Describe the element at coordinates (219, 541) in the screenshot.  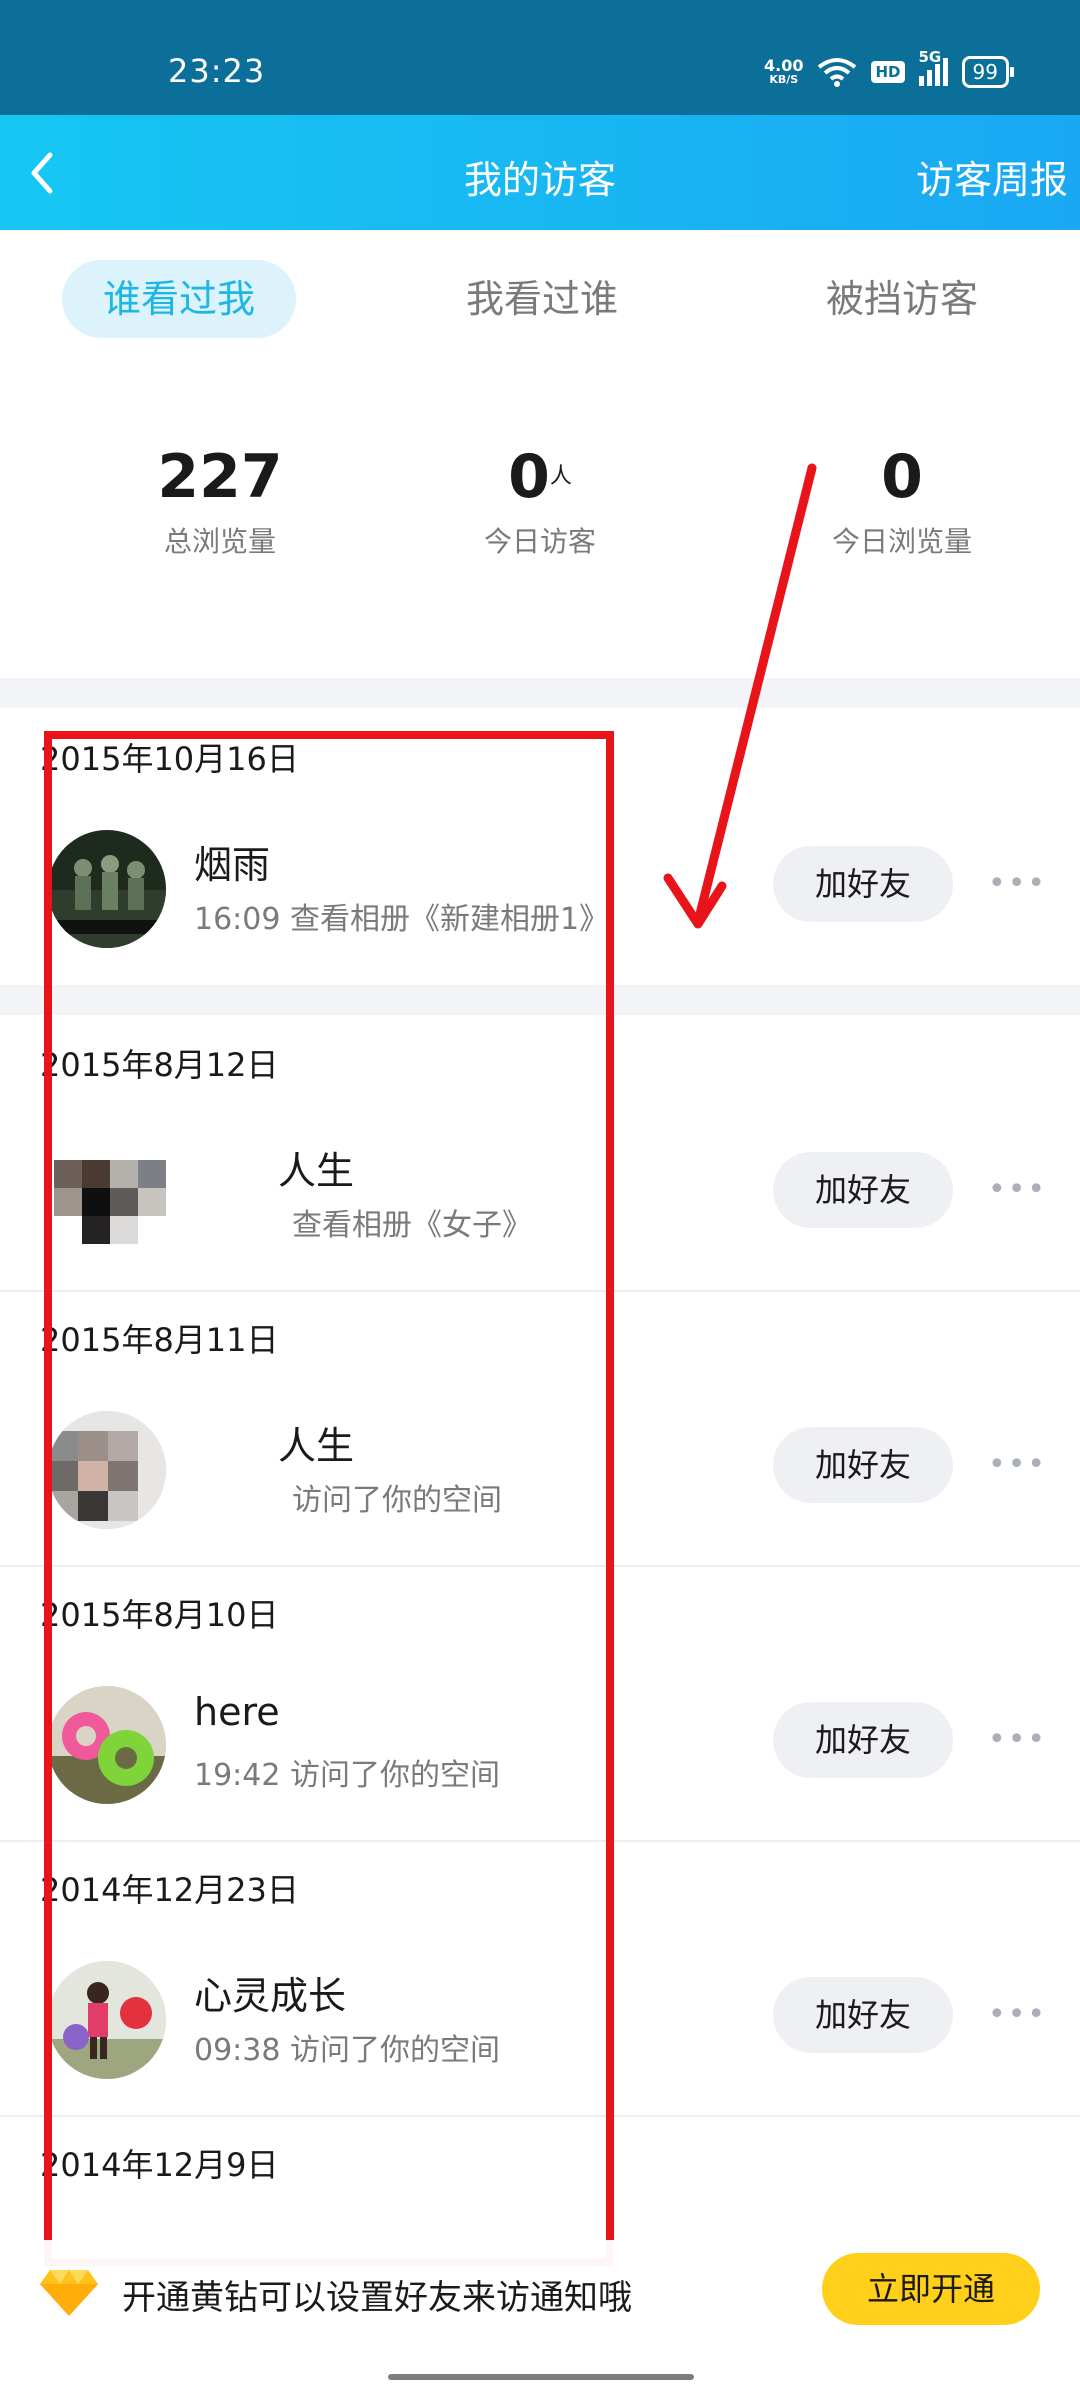
I see `stat-total-views-label: 总浏览量` at that location.